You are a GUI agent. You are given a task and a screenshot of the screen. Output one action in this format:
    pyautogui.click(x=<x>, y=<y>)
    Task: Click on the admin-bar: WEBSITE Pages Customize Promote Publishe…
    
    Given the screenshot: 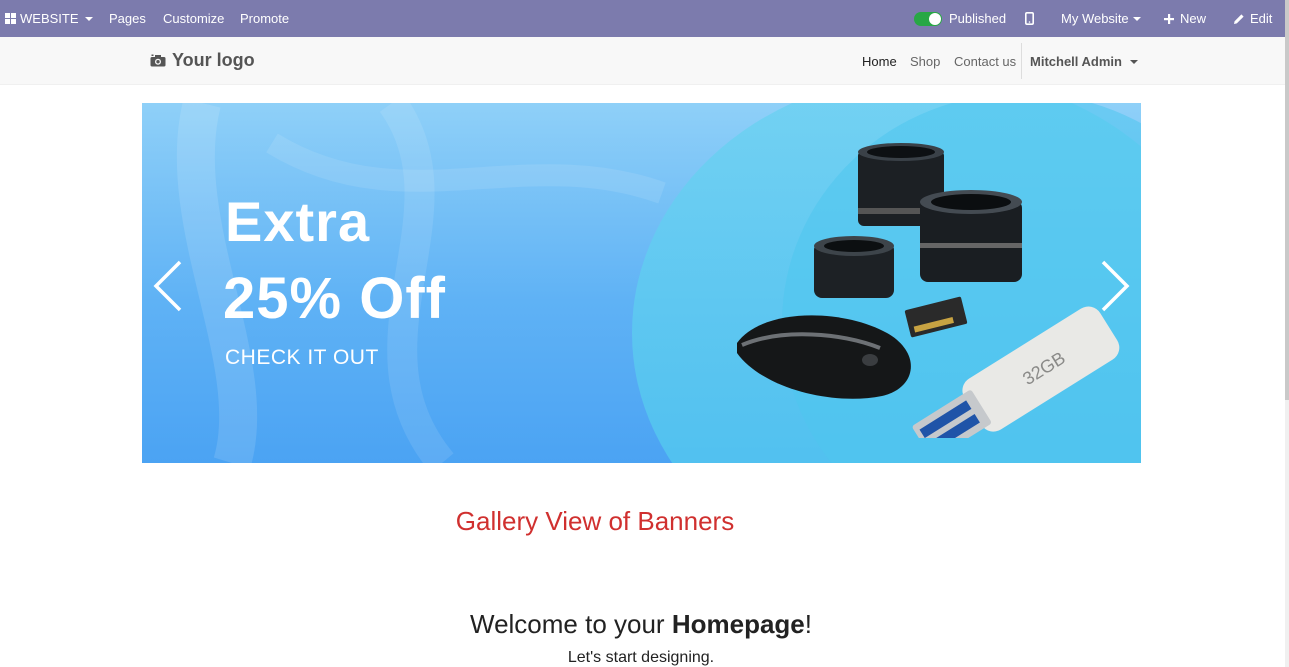 What is the action you would take?
    pyautogui.click(x=642, y=18)
    